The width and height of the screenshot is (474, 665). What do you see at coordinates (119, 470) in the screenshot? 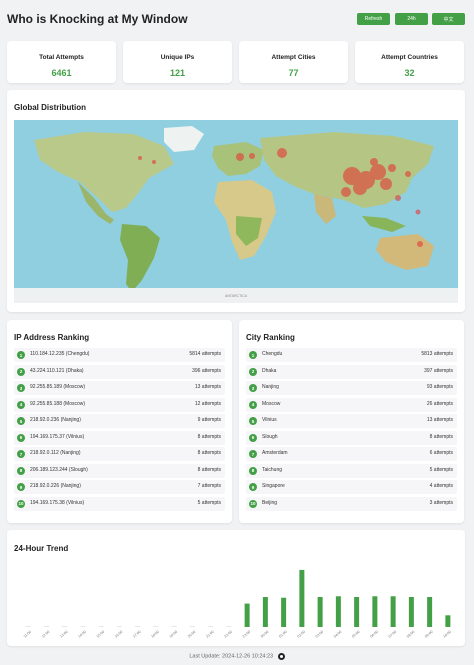
I see `list-item: 8 206.189.123.244 (Slough) 8 attempts` at bounding box center [119, 470].